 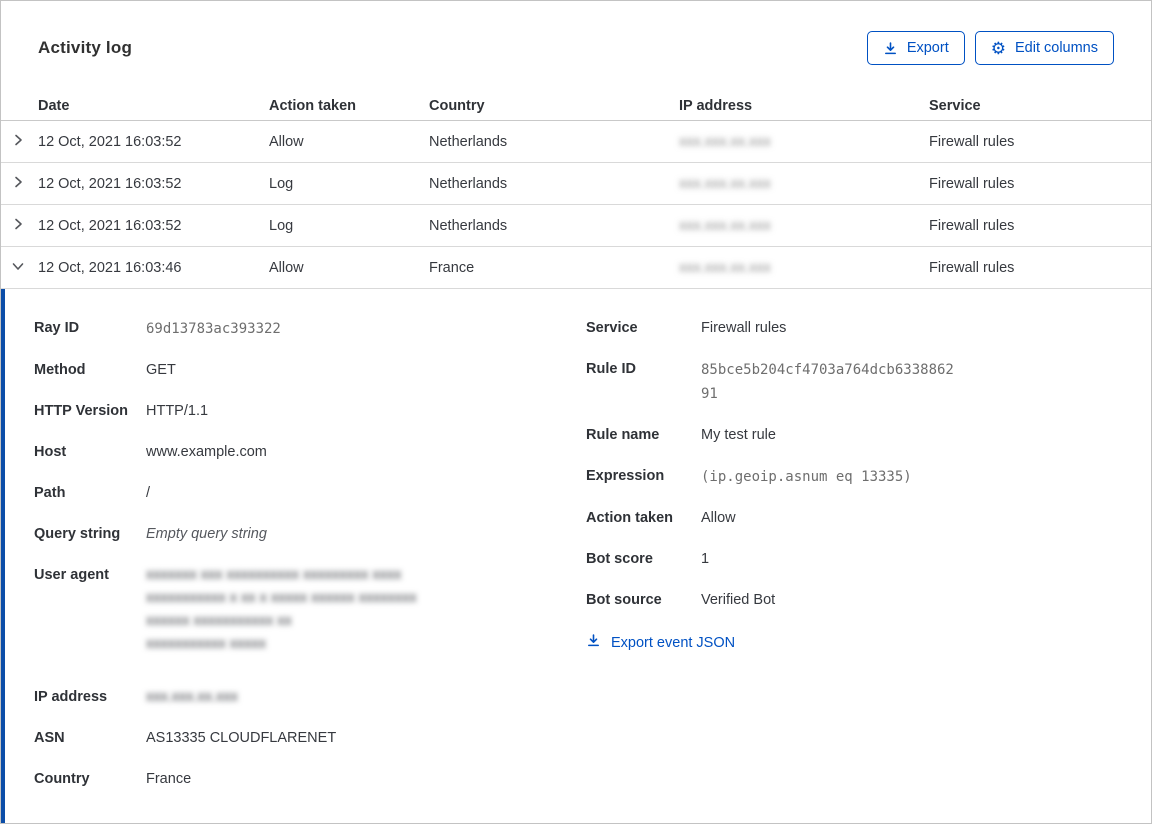 What do you see at coordinates (54, 105) in the screenshot?
I see `column-header-date: Date` at bounding box center [54, 105].